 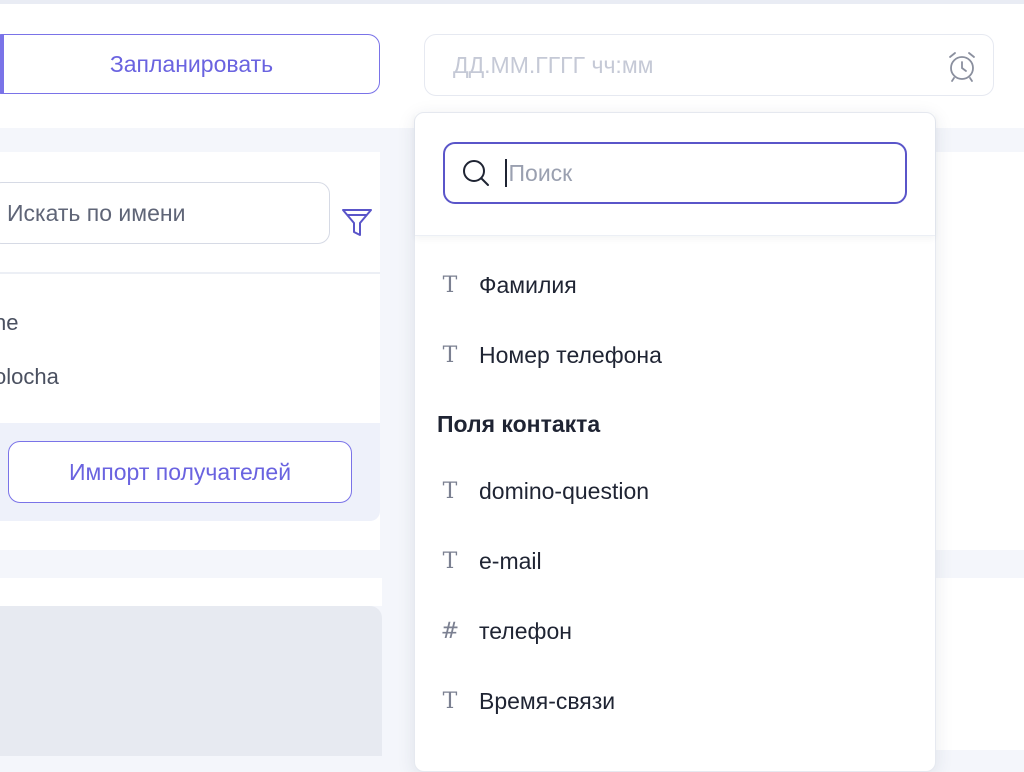 I want to click on search-name-input: Искать по имени, so click(x=165, y=213).